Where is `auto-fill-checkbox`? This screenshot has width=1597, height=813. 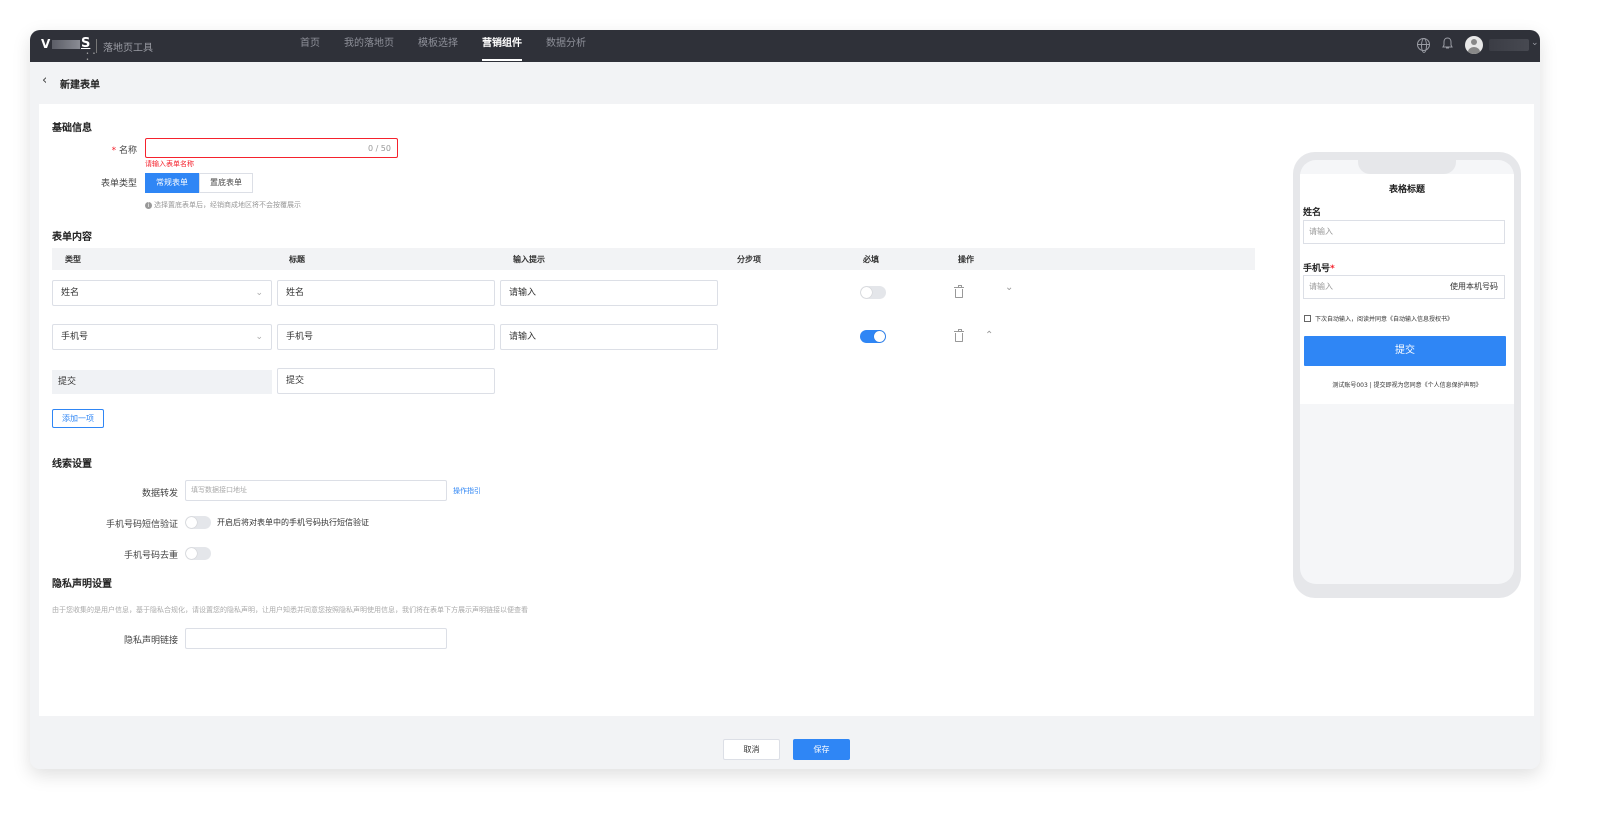 auto-fill-checkbox is located at coordinates (1307, 318).